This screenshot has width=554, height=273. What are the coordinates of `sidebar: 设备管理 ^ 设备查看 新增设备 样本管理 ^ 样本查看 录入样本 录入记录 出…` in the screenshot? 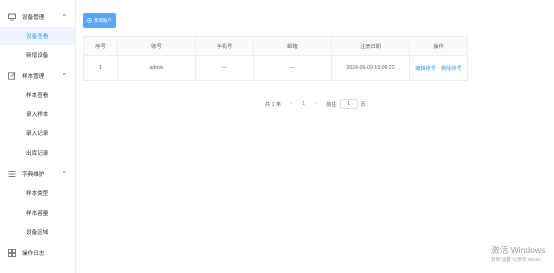 It's located at (38, 136).